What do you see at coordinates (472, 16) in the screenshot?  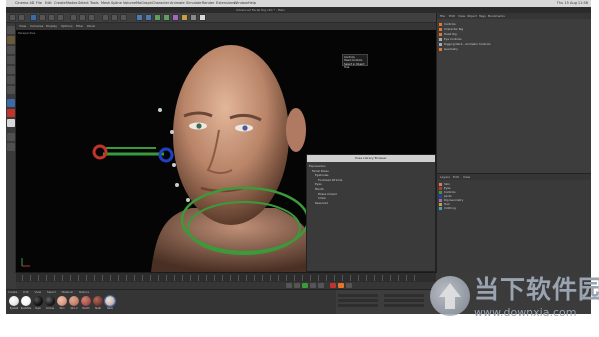 I see `om-menu-item: Object` at bounding box center [472, 16].